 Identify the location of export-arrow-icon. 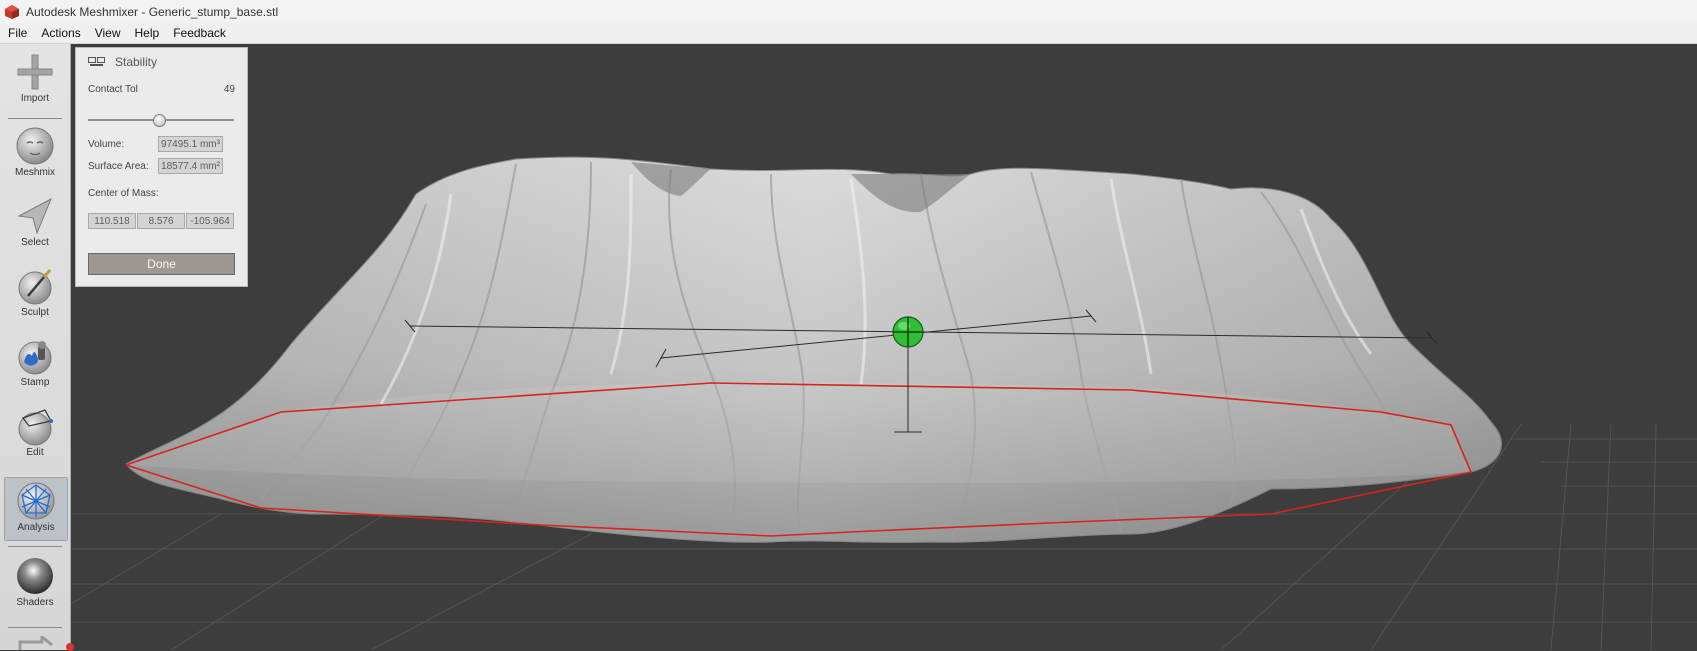
(36, 643).